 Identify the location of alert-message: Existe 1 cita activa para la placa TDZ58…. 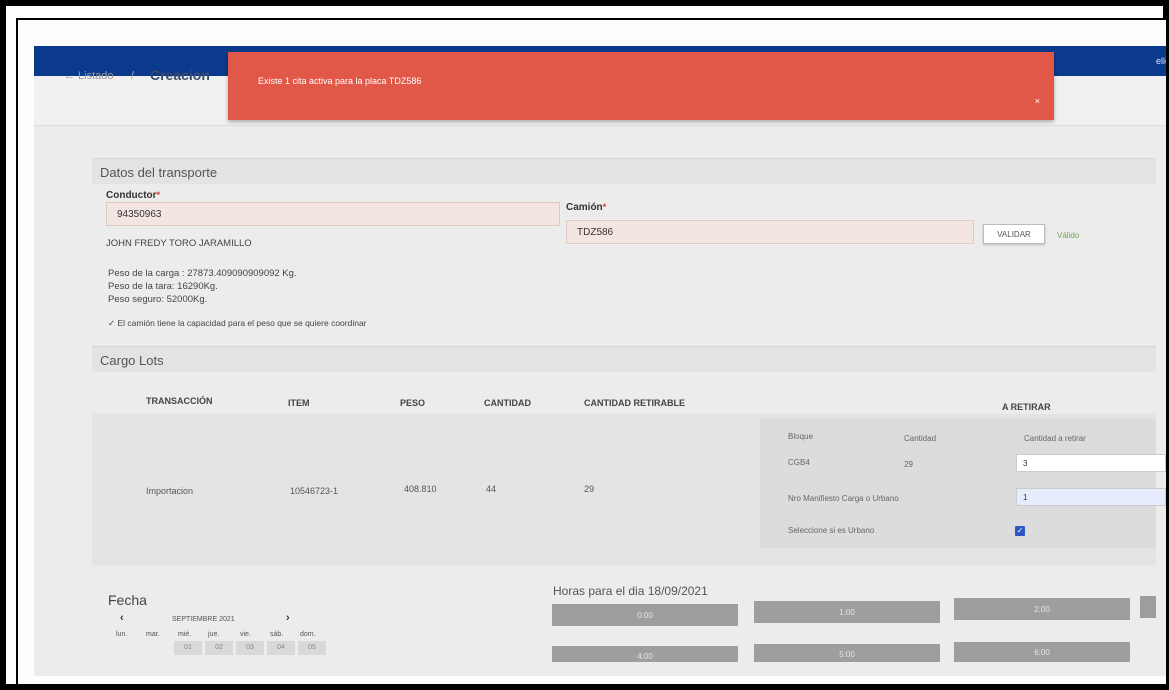
(340, 81).